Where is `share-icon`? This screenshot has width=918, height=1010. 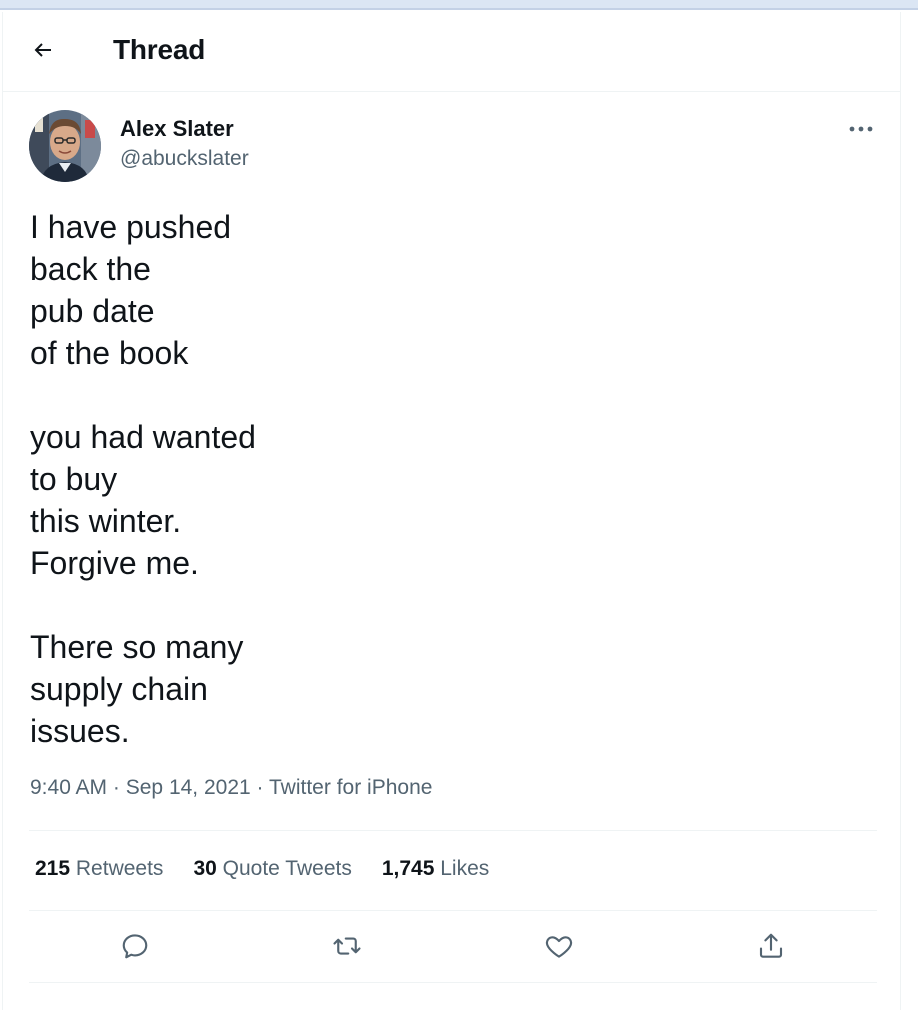
share-icon is located at coordinates (771, 945).